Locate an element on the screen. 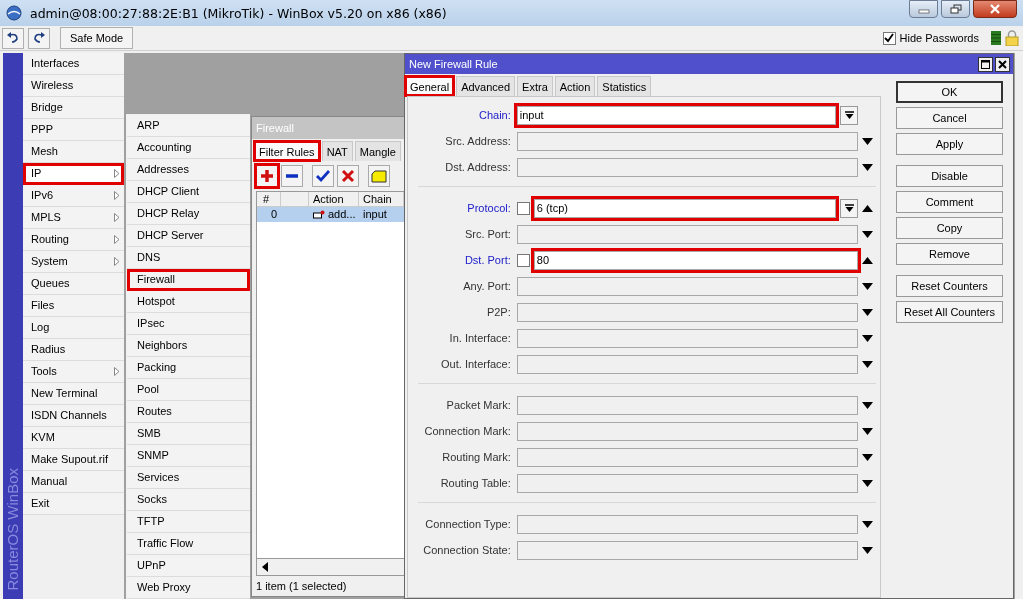  note-icon is located at coordinates (379, 176).